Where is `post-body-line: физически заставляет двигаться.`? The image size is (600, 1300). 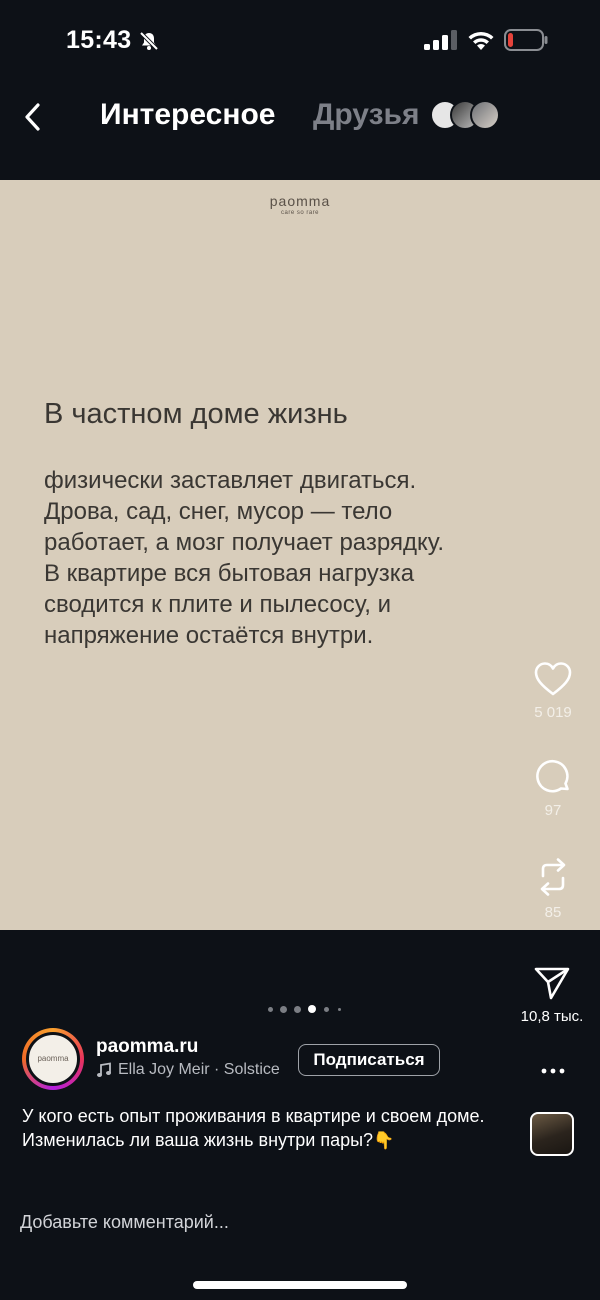 post-body-line: физически заставляет двигаться. is located at coordinates (230, 480).